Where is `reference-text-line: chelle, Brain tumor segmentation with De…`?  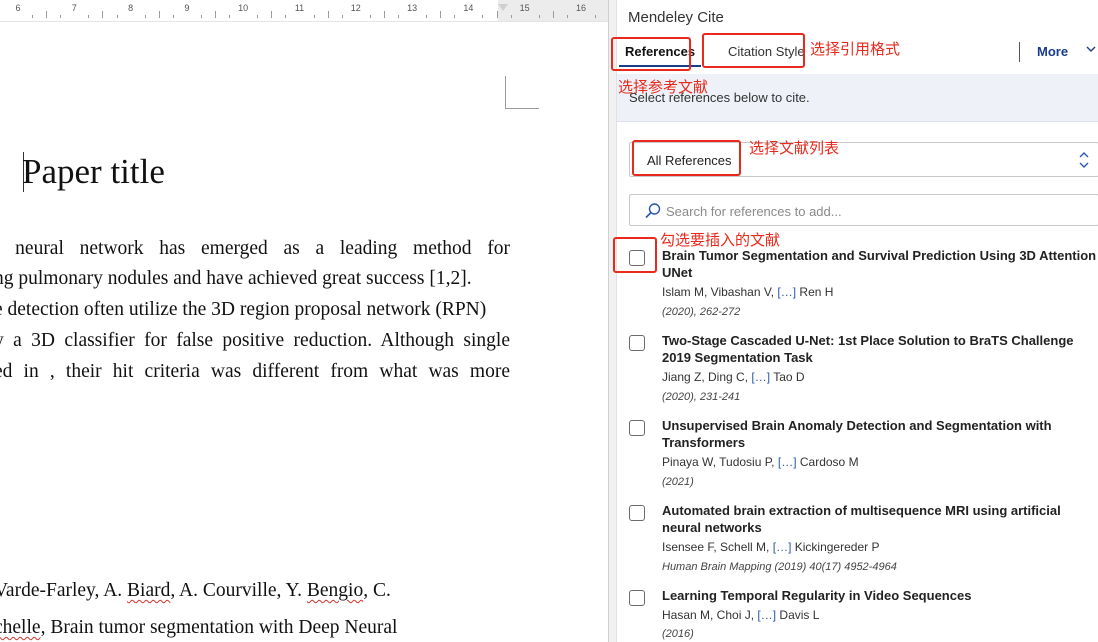 reference-text-line: chelle, Brain tumor segmentation with De… is located at coordinates (198, 628).